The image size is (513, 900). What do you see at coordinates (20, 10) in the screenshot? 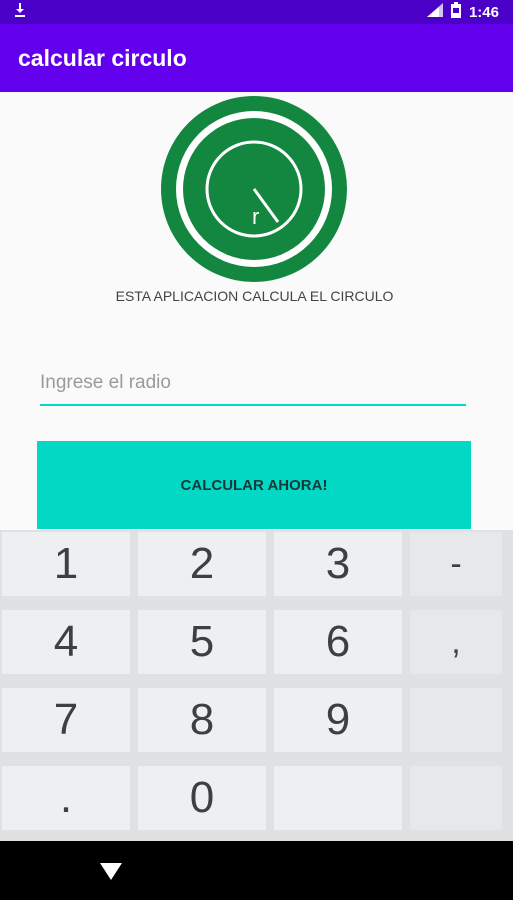
I see `download-icon` at bounding box center [20, 10].